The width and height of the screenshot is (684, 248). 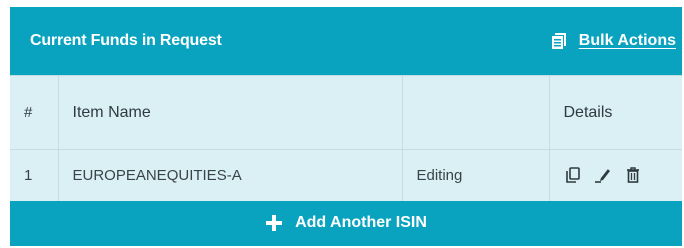 I want to click on bulk-actions-link: Bulk Actions, so click(x=613, y=41).